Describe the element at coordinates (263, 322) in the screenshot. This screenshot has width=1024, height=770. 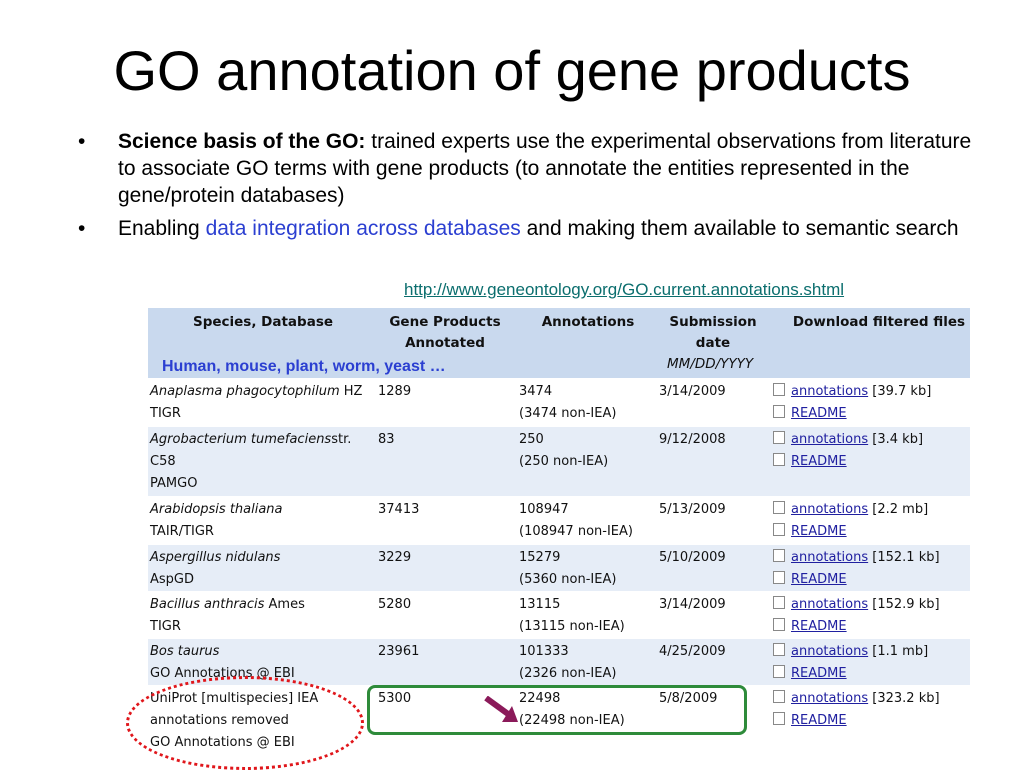
I see `header-species: Species, Database` at that location.